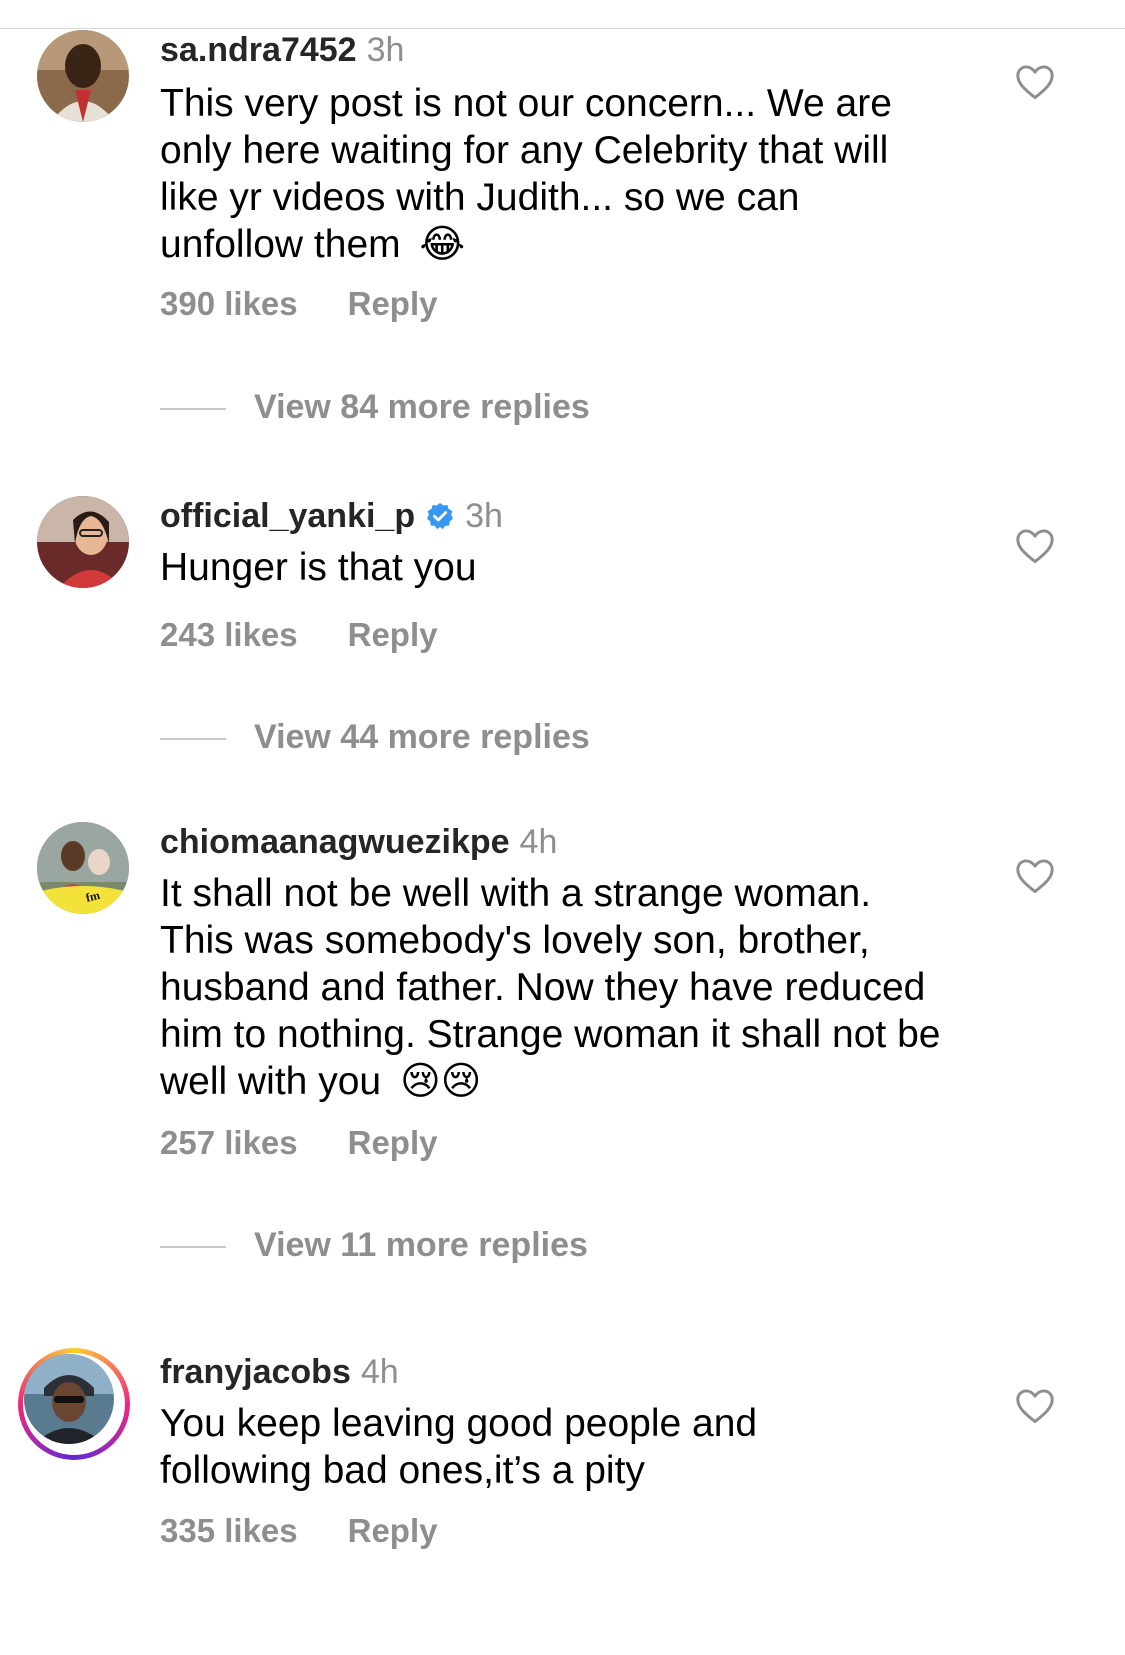 This screenshot has width=1125, height=1655. I want to click on comment-actions: 390 likes Reply, so click(299, 304).